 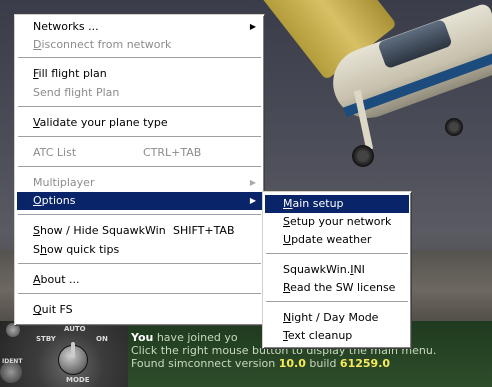 I want to click on menu-item-show-hide-squawkwin: Show / Hide SquawkWin SHIFT+TAB, so click(x=139, y=231).